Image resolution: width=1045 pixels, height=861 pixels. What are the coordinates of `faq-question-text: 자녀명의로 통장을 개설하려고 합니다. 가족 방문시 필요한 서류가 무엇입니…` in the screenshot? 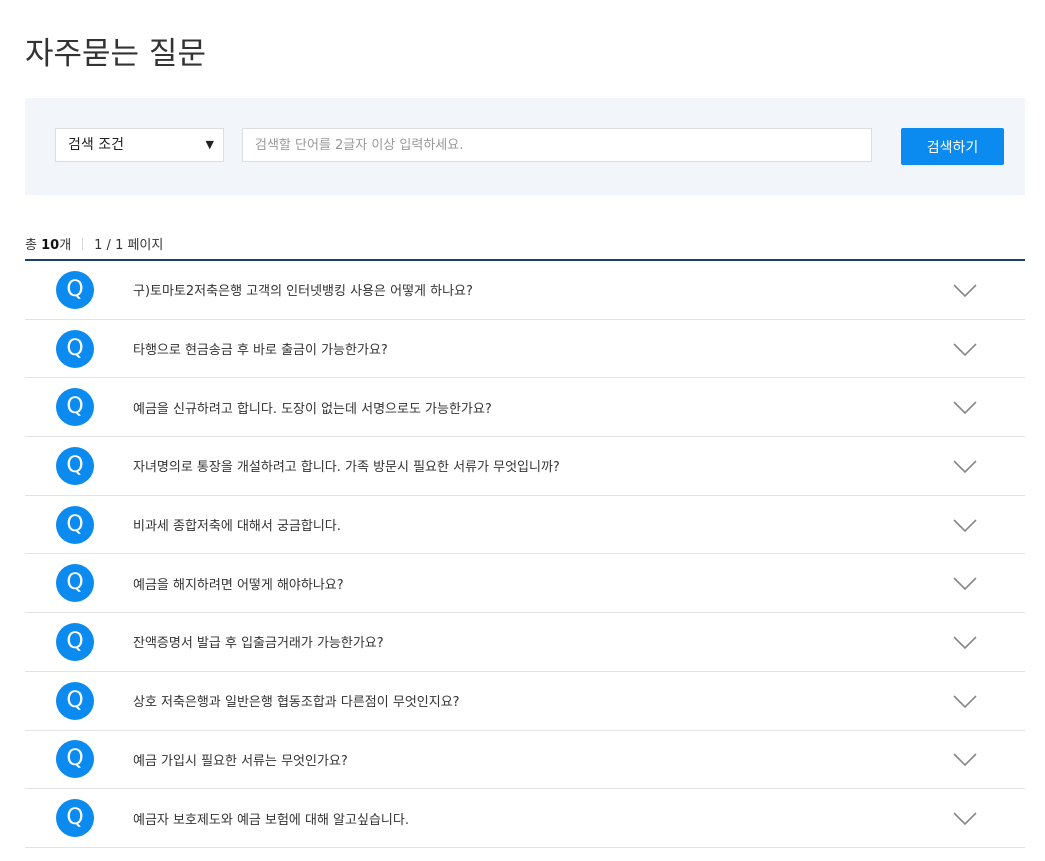 It's located at (346, 468).